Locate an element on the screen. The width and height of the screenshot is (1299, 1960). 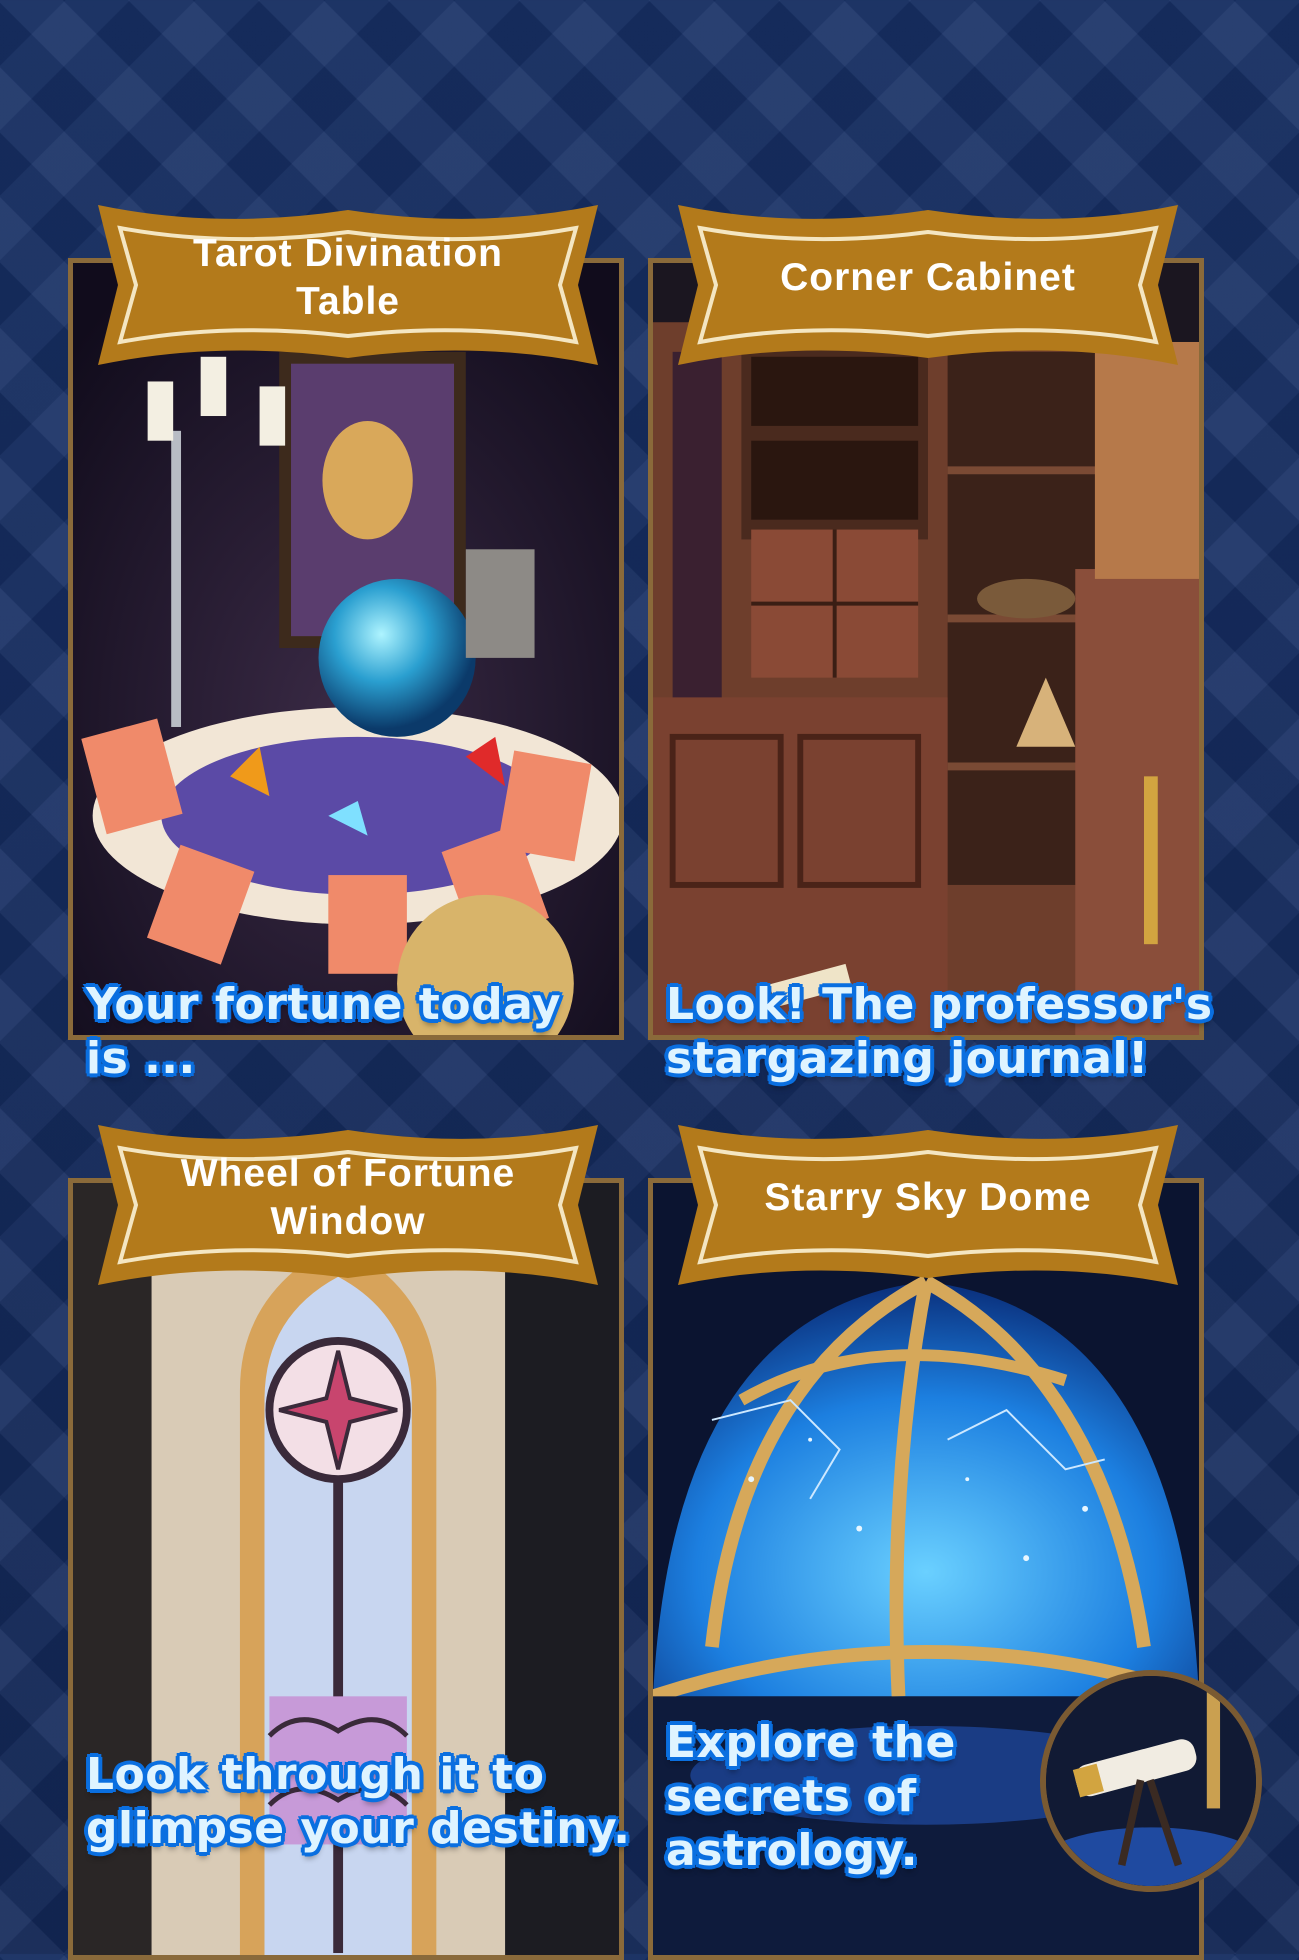
panel-title: Starry Sky Dome is located at coordinates (928, 1197).